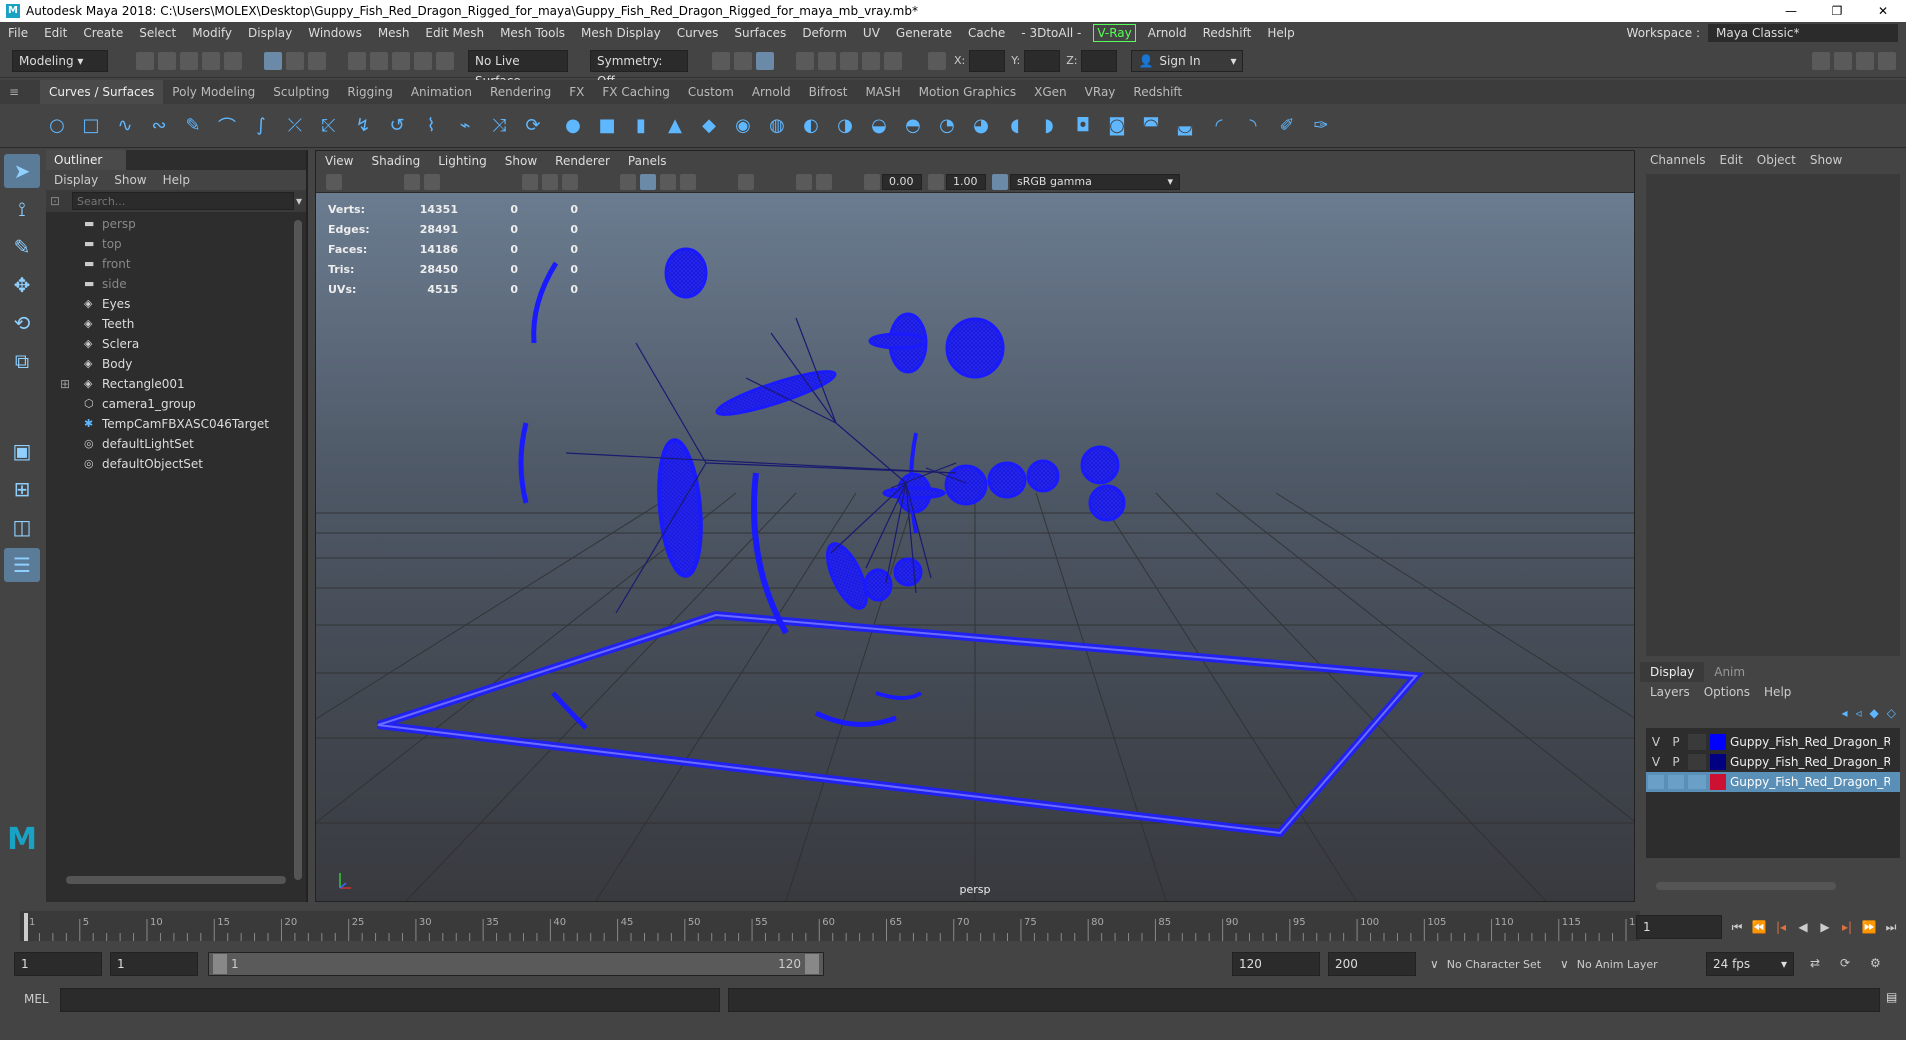 The image size is (1906, 1040). Describe the element at coordinates (176, 444) in the screenshot. I see `outliner-item-default-light-set: ◎ defaultLightSet` at that location.